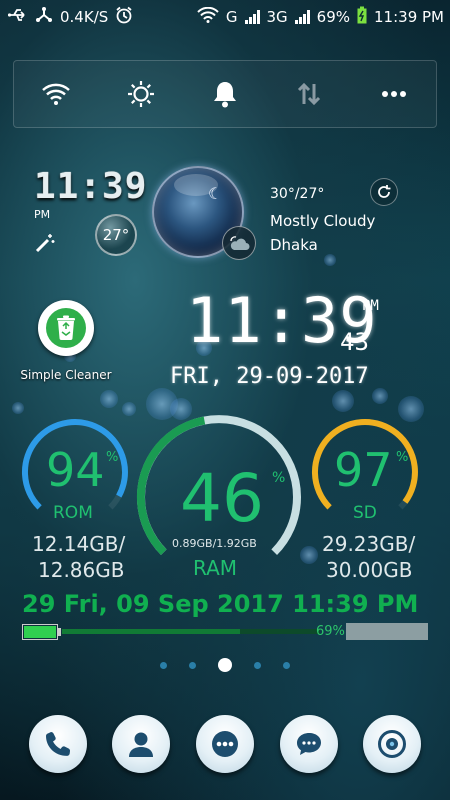 This screenshot has height=800, width=450. Describe the element at coordinates (44, 17) in the screenshot. I see `share-icon` at that location.